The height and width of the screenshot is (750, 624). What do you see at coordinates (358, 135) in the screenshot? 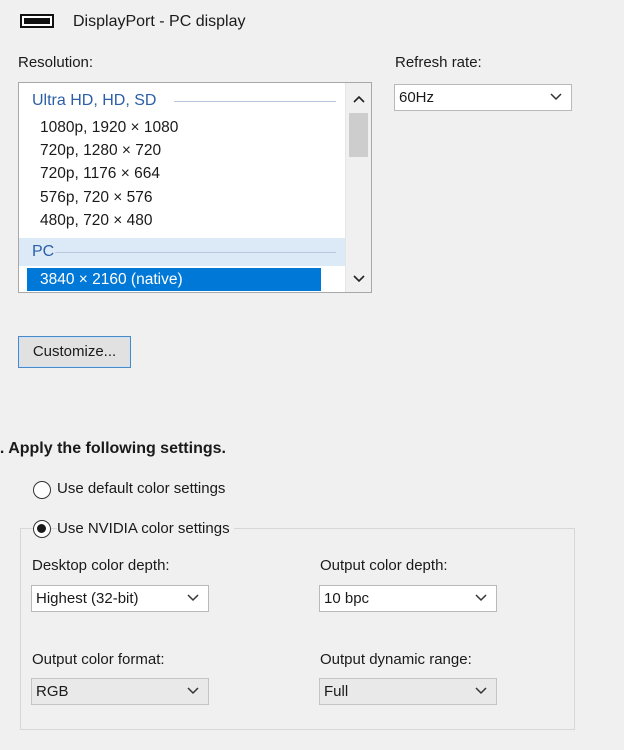
I see `scroll-thumb` at bounding box center [358, 135].